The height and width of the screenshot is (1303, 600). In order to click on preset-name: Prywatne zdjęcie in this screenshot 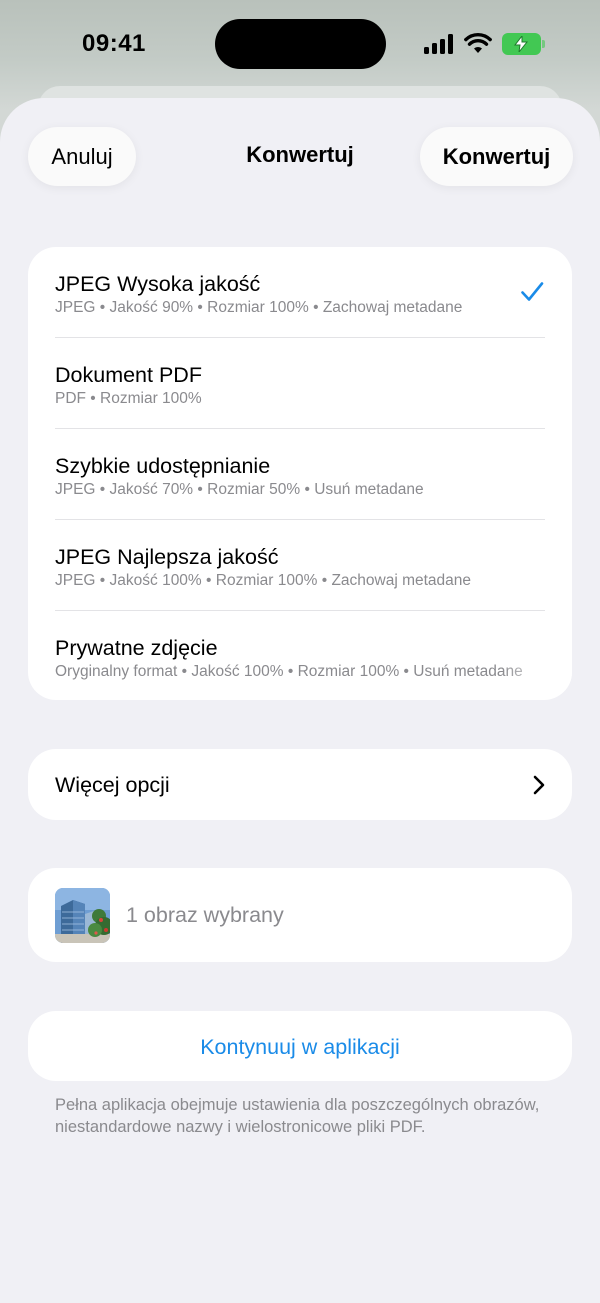, I will do `click(136, 648)`.